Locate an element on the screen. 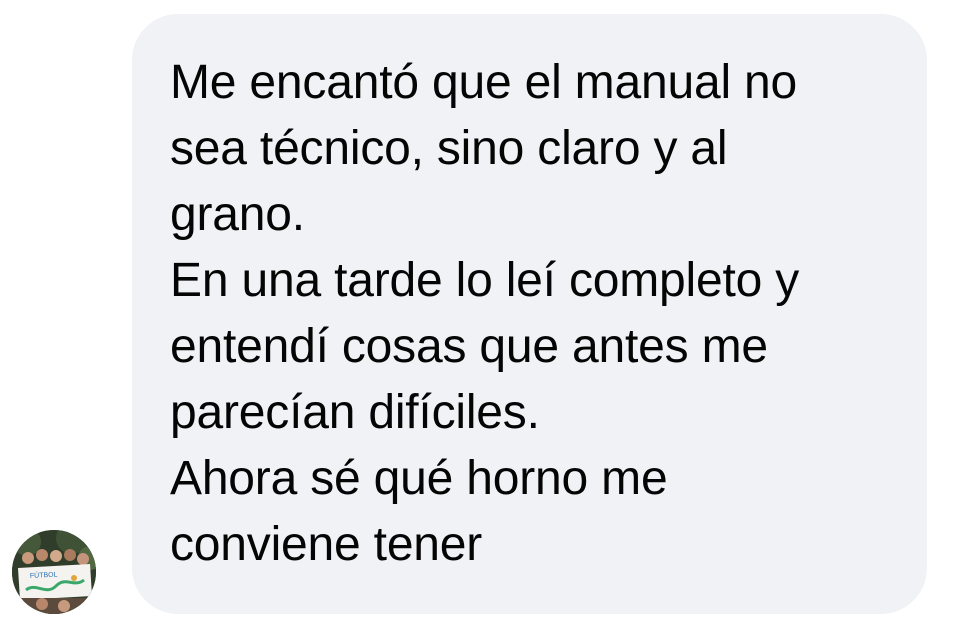 Image resolution: width=979 pixels, height=629 pixels. sender-avatar: FÚTBOL is located at coordinates (54, 572).